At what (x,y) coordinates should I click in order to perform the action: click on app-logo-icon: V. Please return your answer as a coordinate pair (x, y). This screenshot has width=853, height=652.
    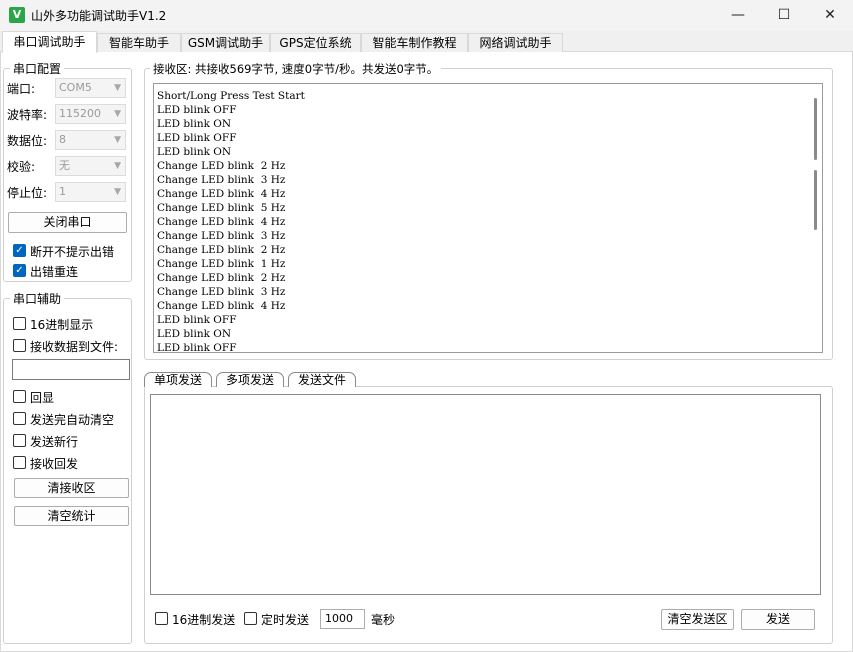
    Looking at the image, I should click on (17, 15).